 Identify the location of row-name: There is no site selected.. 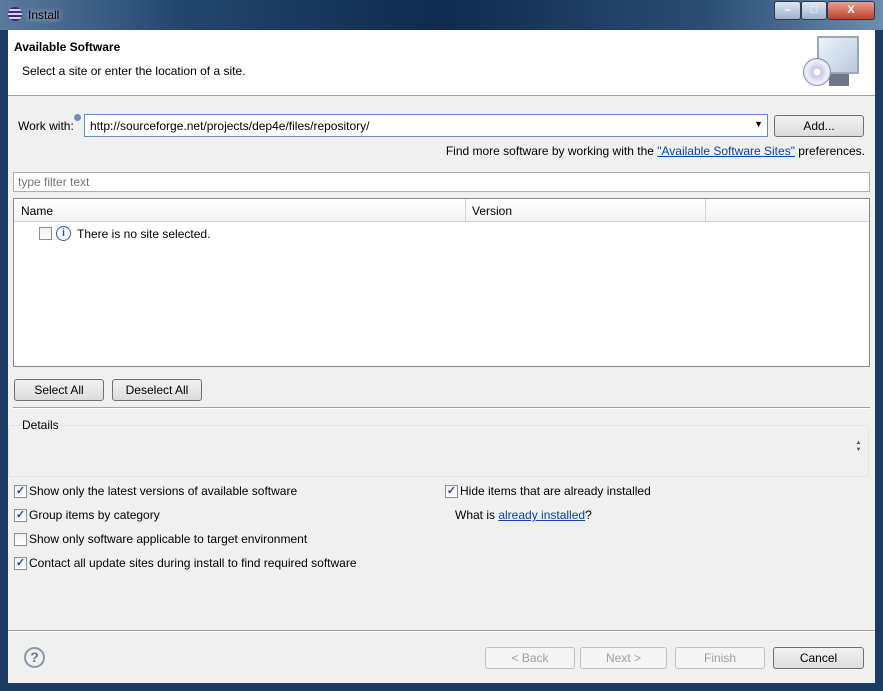
(144, 234).